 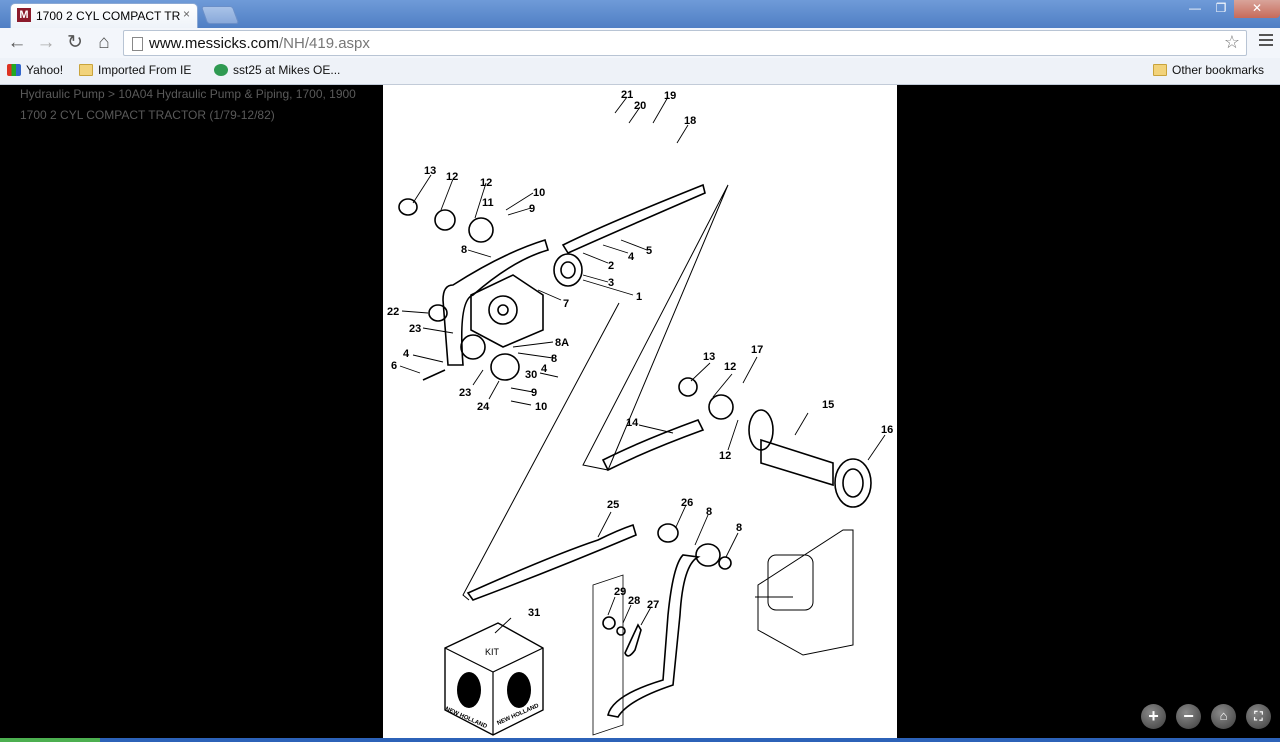 I want to click on bookmark-yahoo: Yahoo!, so click(x=35, y=70).